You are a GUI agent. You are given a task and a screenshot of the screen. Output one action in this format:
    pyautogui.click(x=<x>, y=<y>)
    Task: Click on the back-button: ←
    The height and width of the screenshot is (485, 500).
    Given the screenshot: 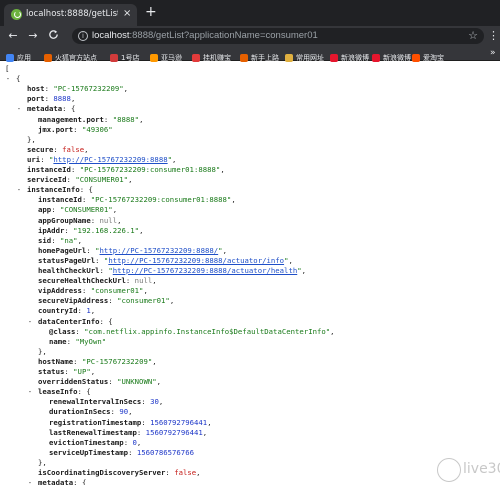 What is the action you would take?
    pyautogui.click(x=13, y=36)
    